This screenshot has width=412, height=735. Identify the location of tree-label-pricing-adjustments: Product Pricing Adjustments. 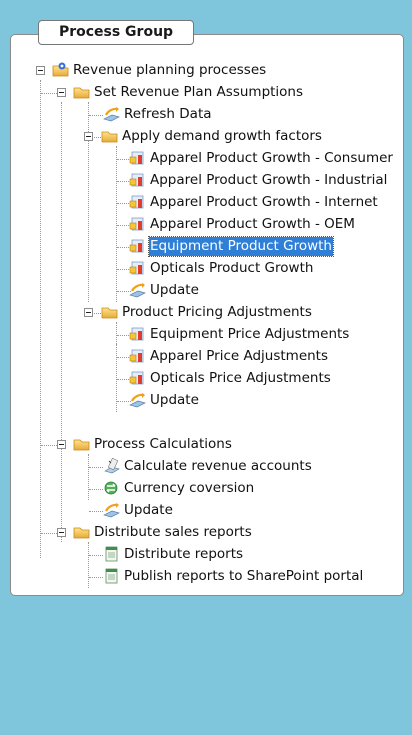
(217, 312).